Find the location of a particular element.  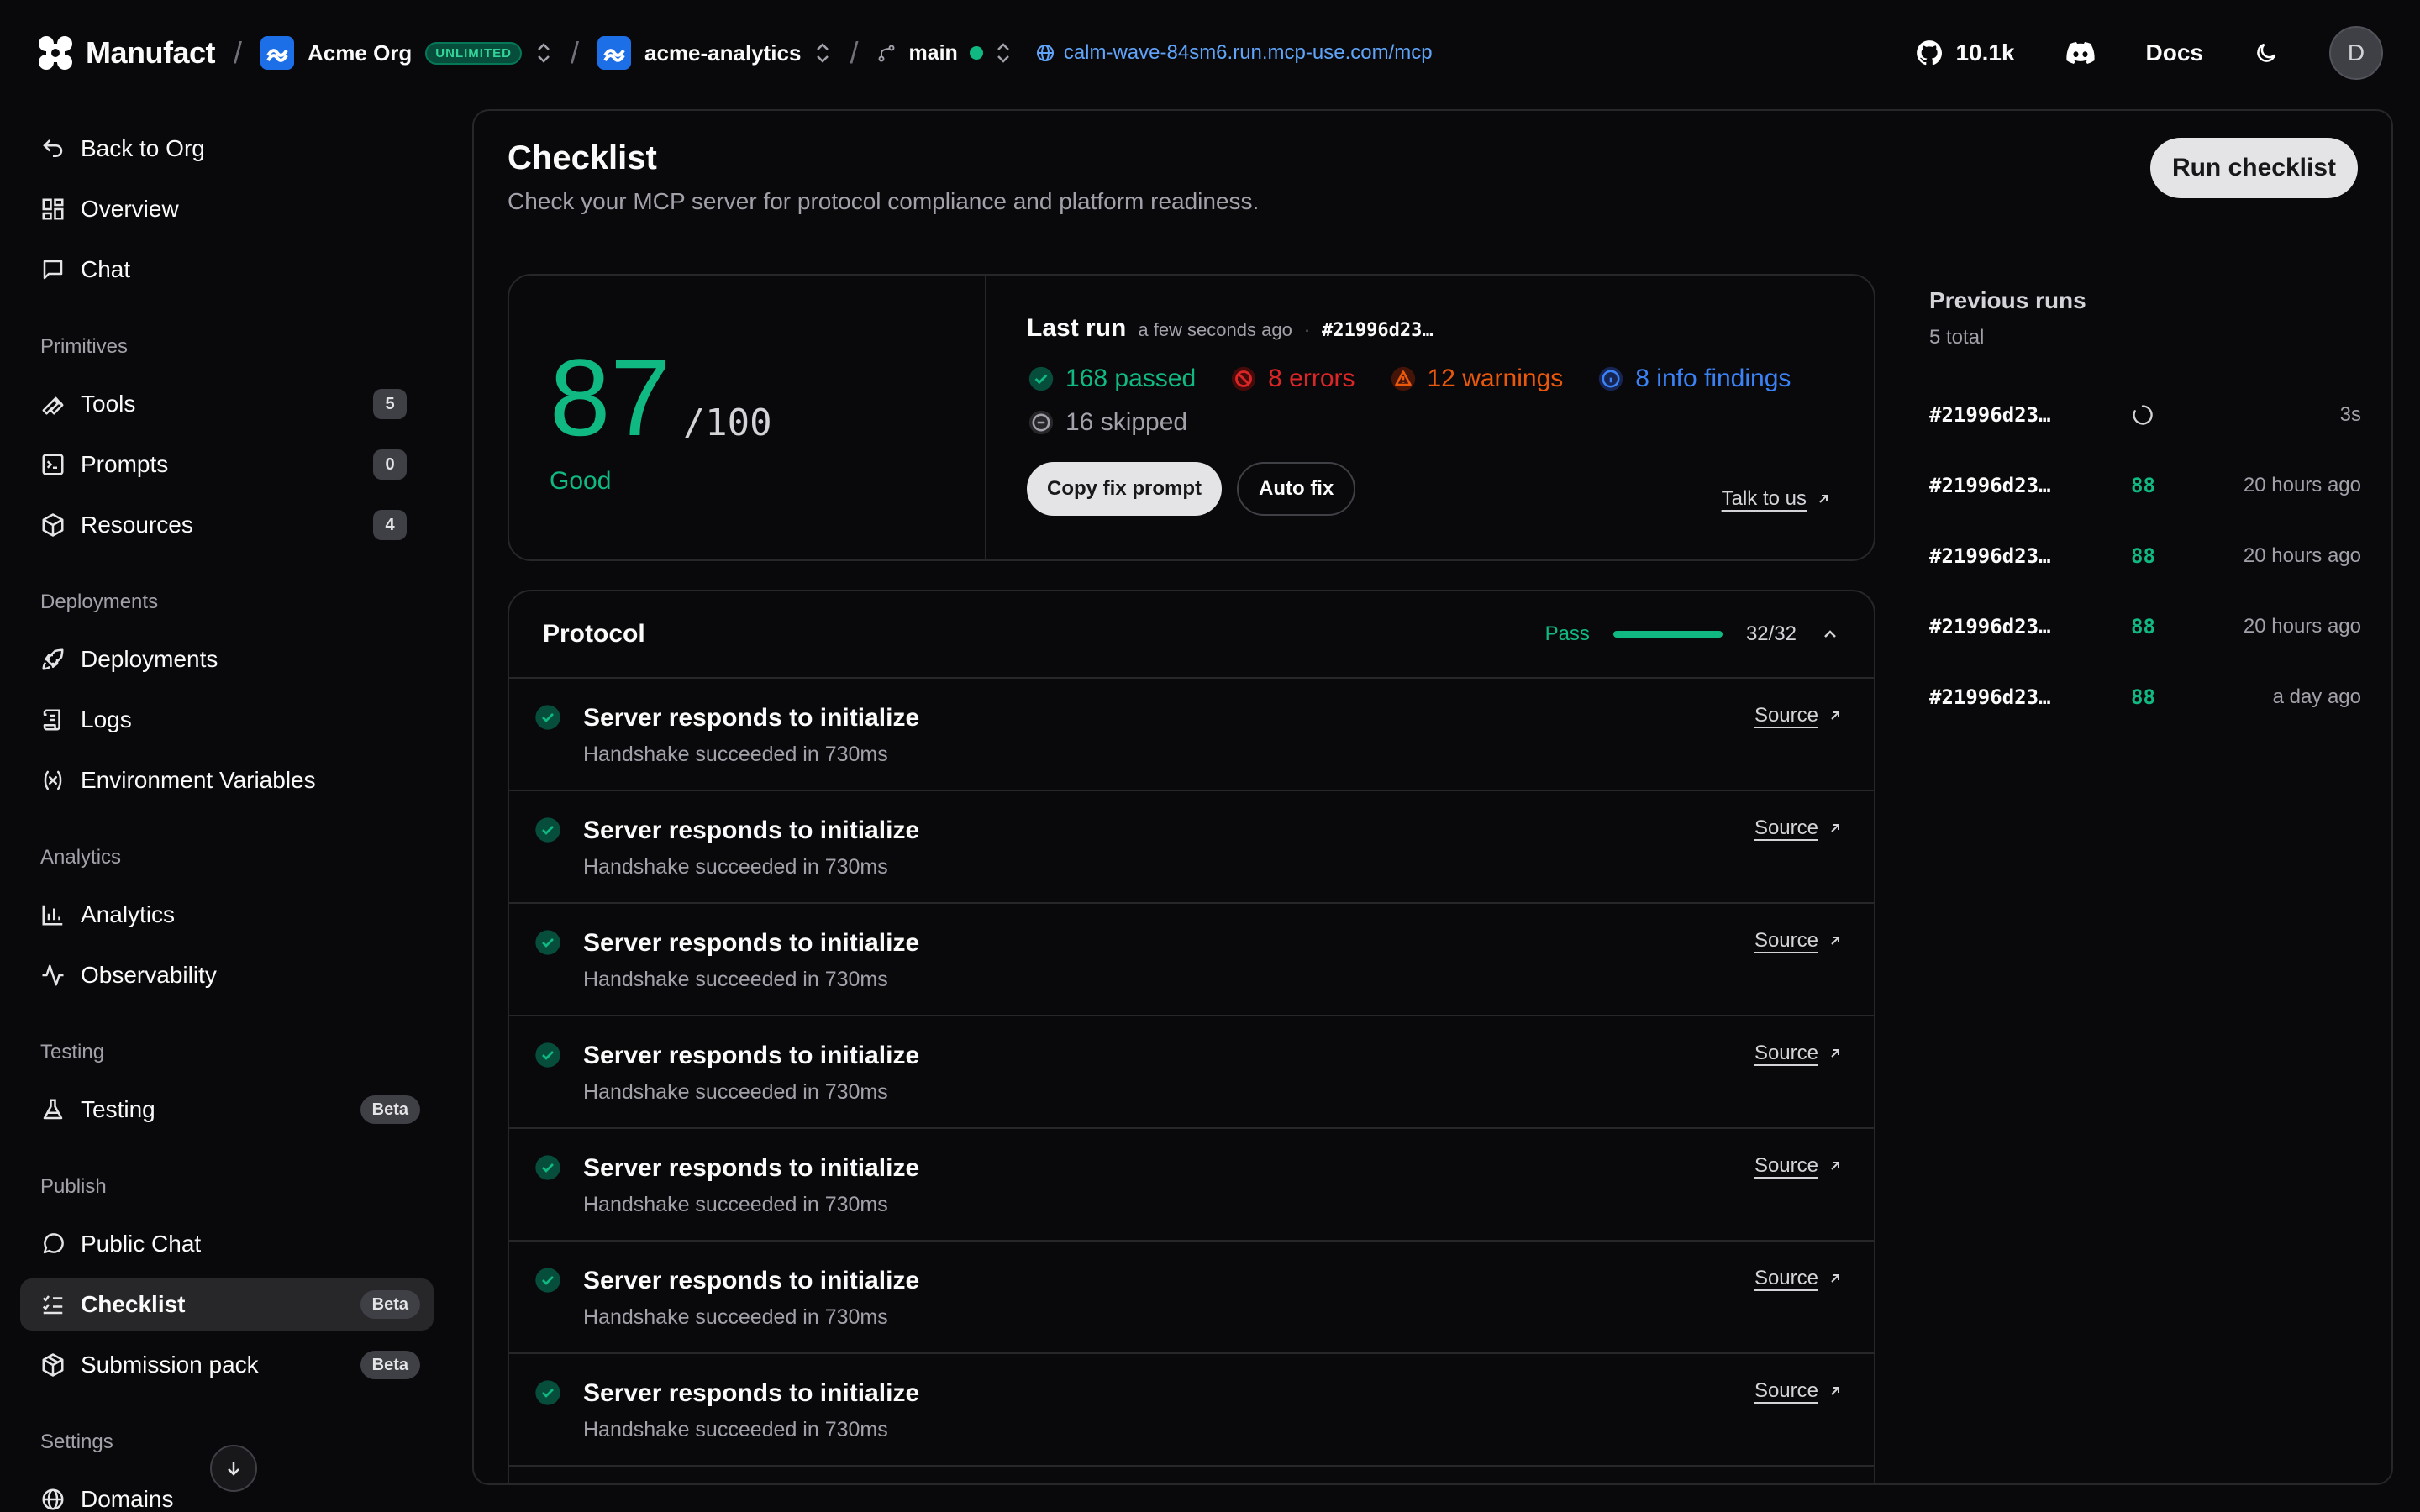

sidebar-item-logs: Logs is located at coordinates (227, 720).